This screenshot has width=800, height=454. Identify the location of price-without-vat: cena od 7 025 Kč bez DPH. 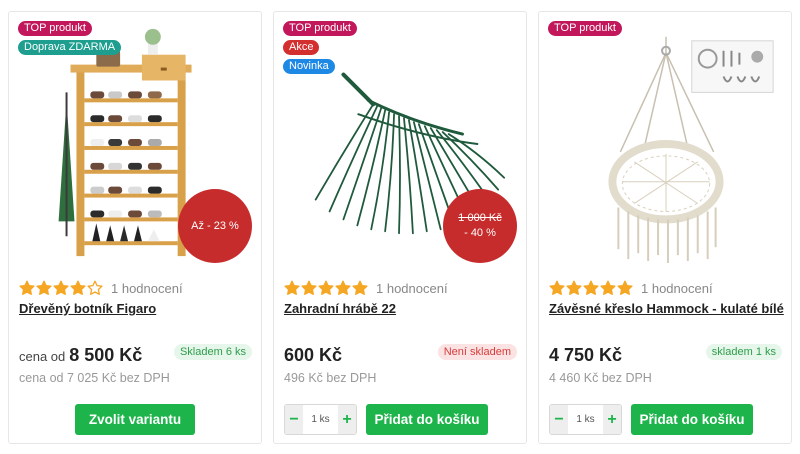
(94, 378).